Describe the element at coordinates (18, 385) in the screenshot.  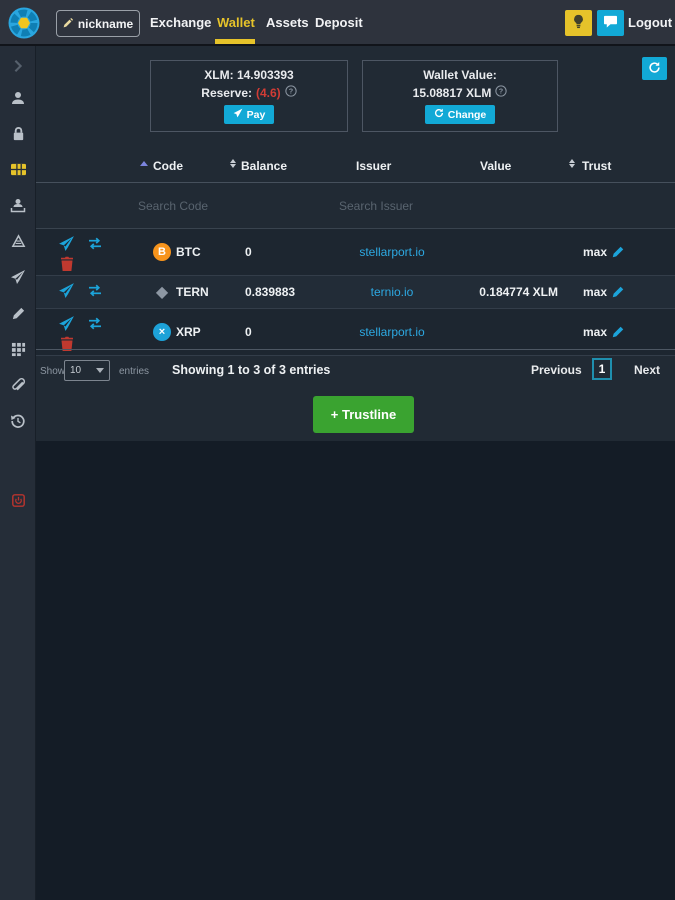
I see `sidebar-attach-icon` at that location.